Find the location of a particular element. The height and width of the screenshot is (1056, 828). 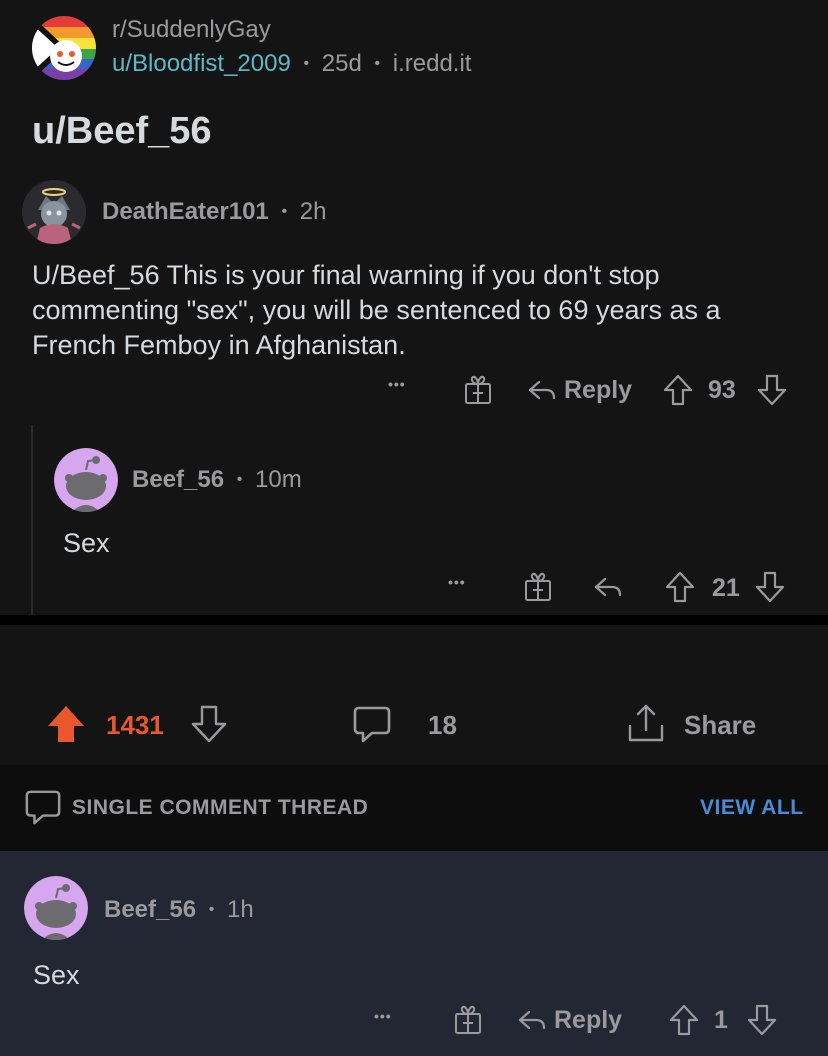

post-title: u/Beef_56 is located at coordinates (122, 131).